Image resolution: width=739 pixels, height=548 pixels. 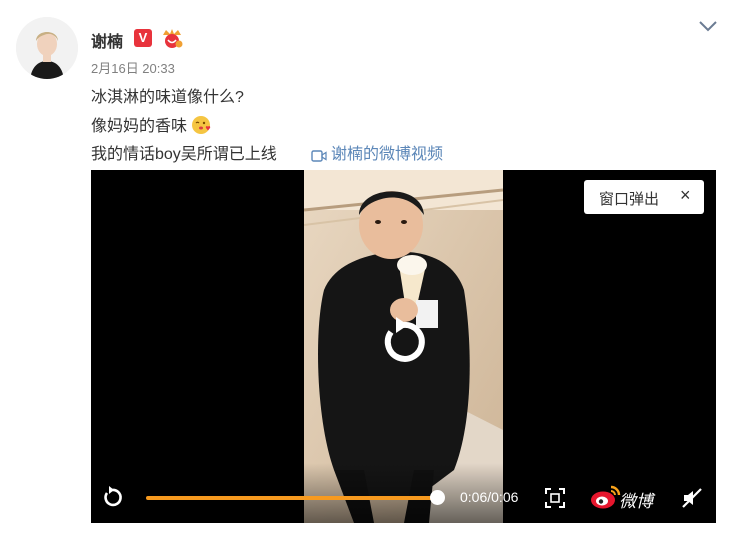 I want to click on avatar, so click(x=47, y=48).